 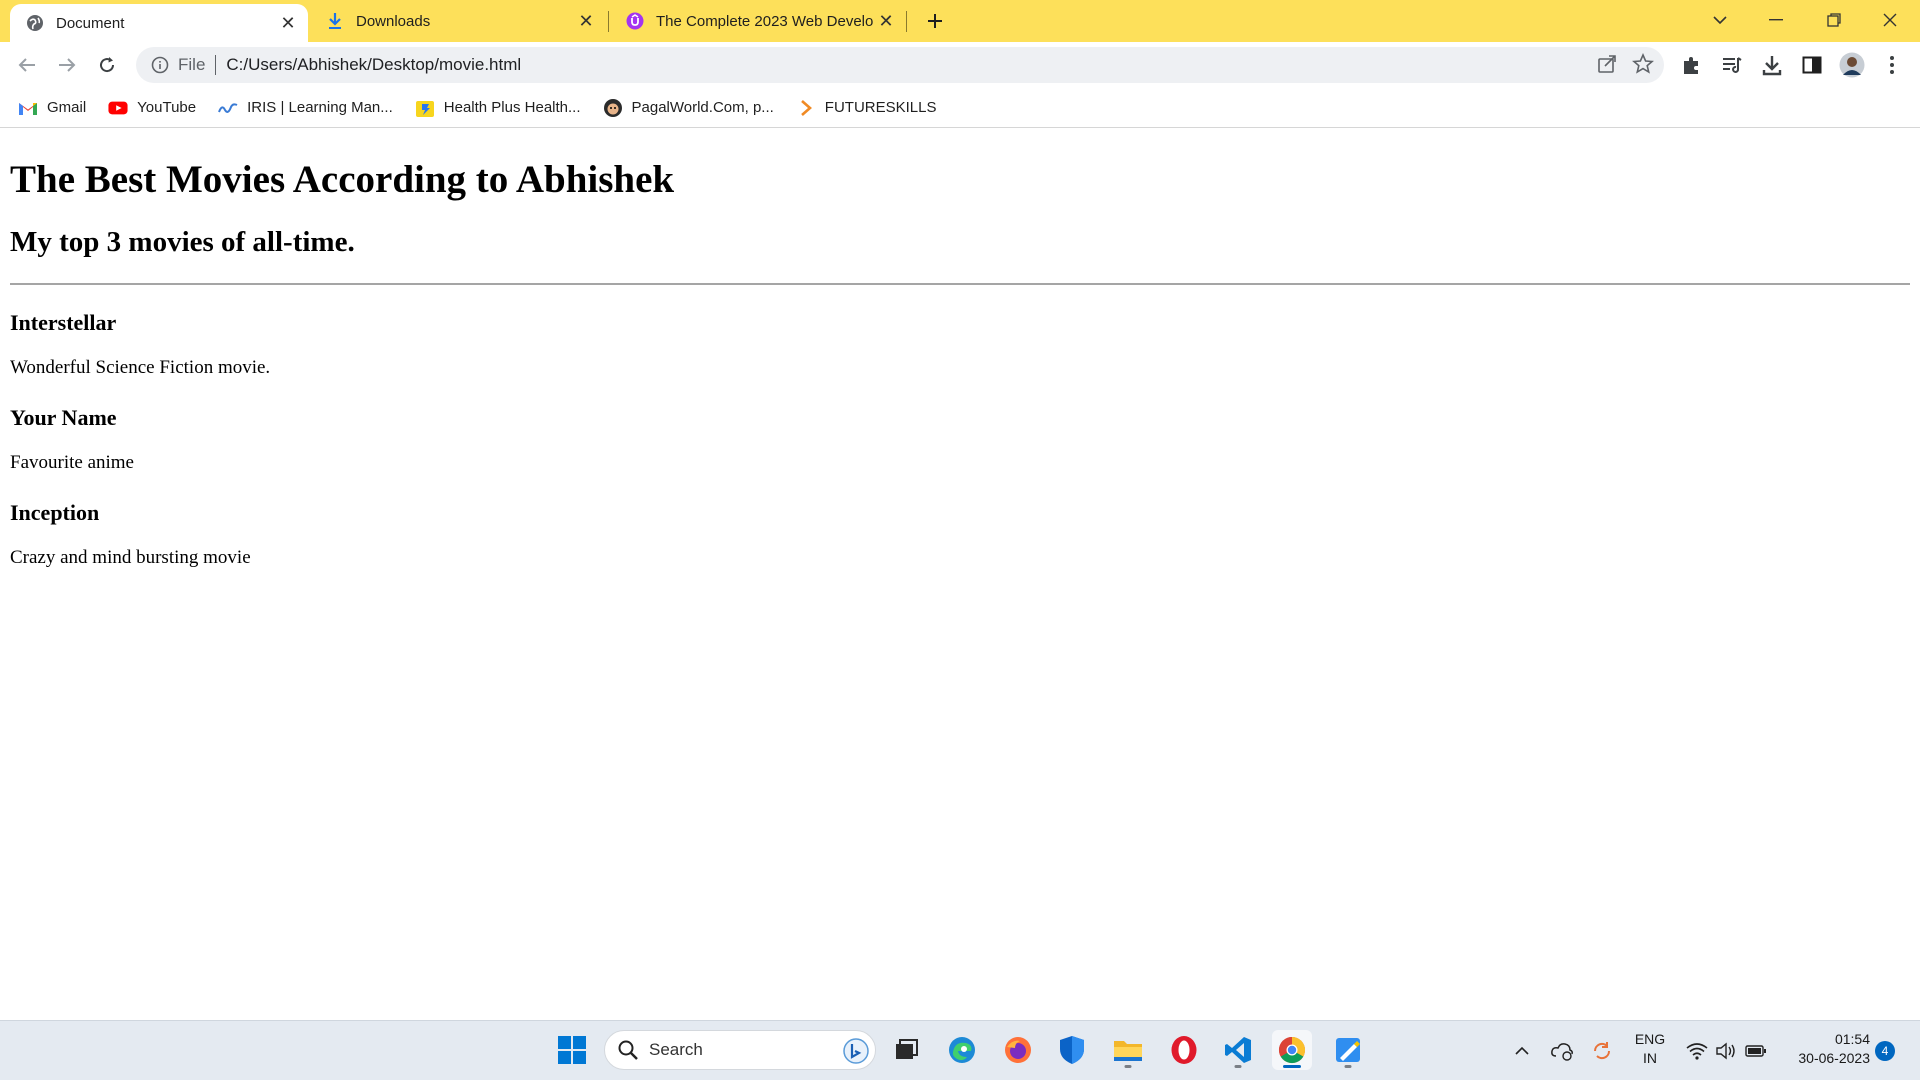 I want to click on movie-description: Crazy and mind bursting movie, so click(x=130, y=558).